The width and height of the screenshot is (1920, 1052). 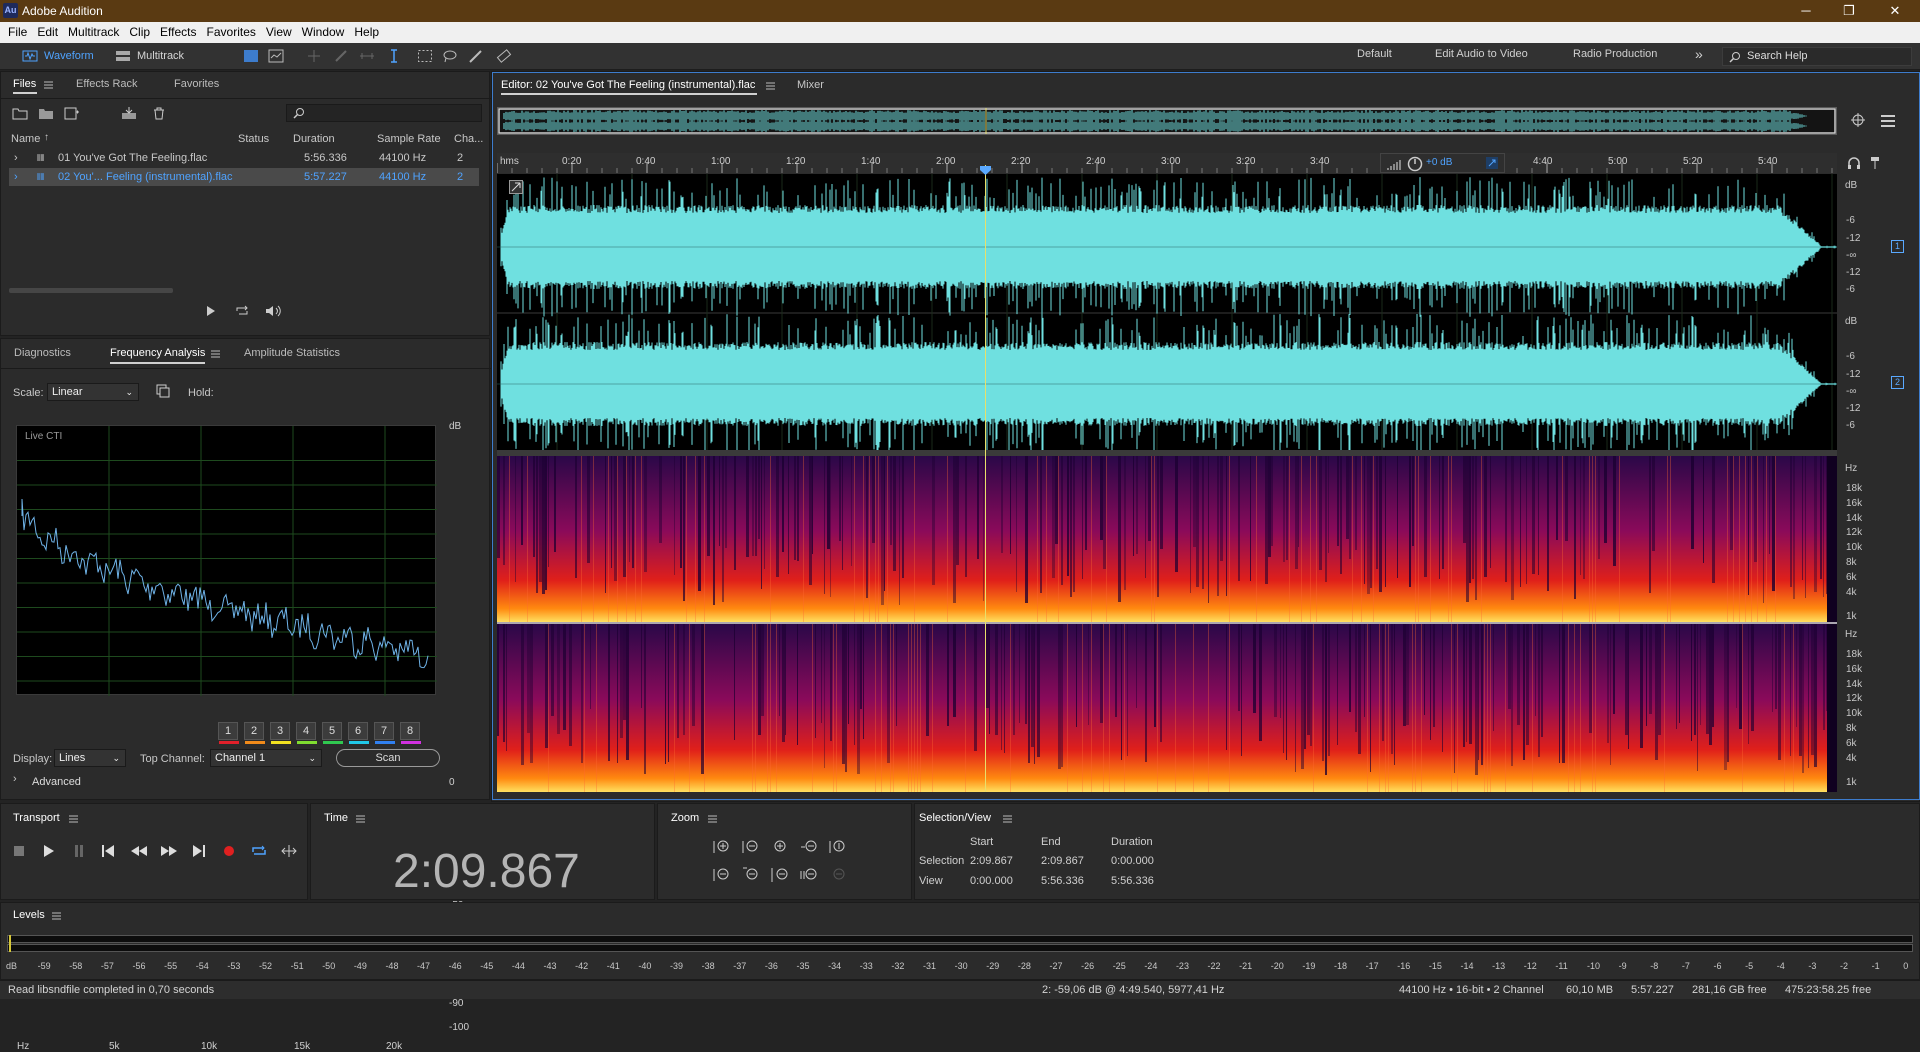 I want to click on menu-clip: Clip, so click(x=139, y=32).